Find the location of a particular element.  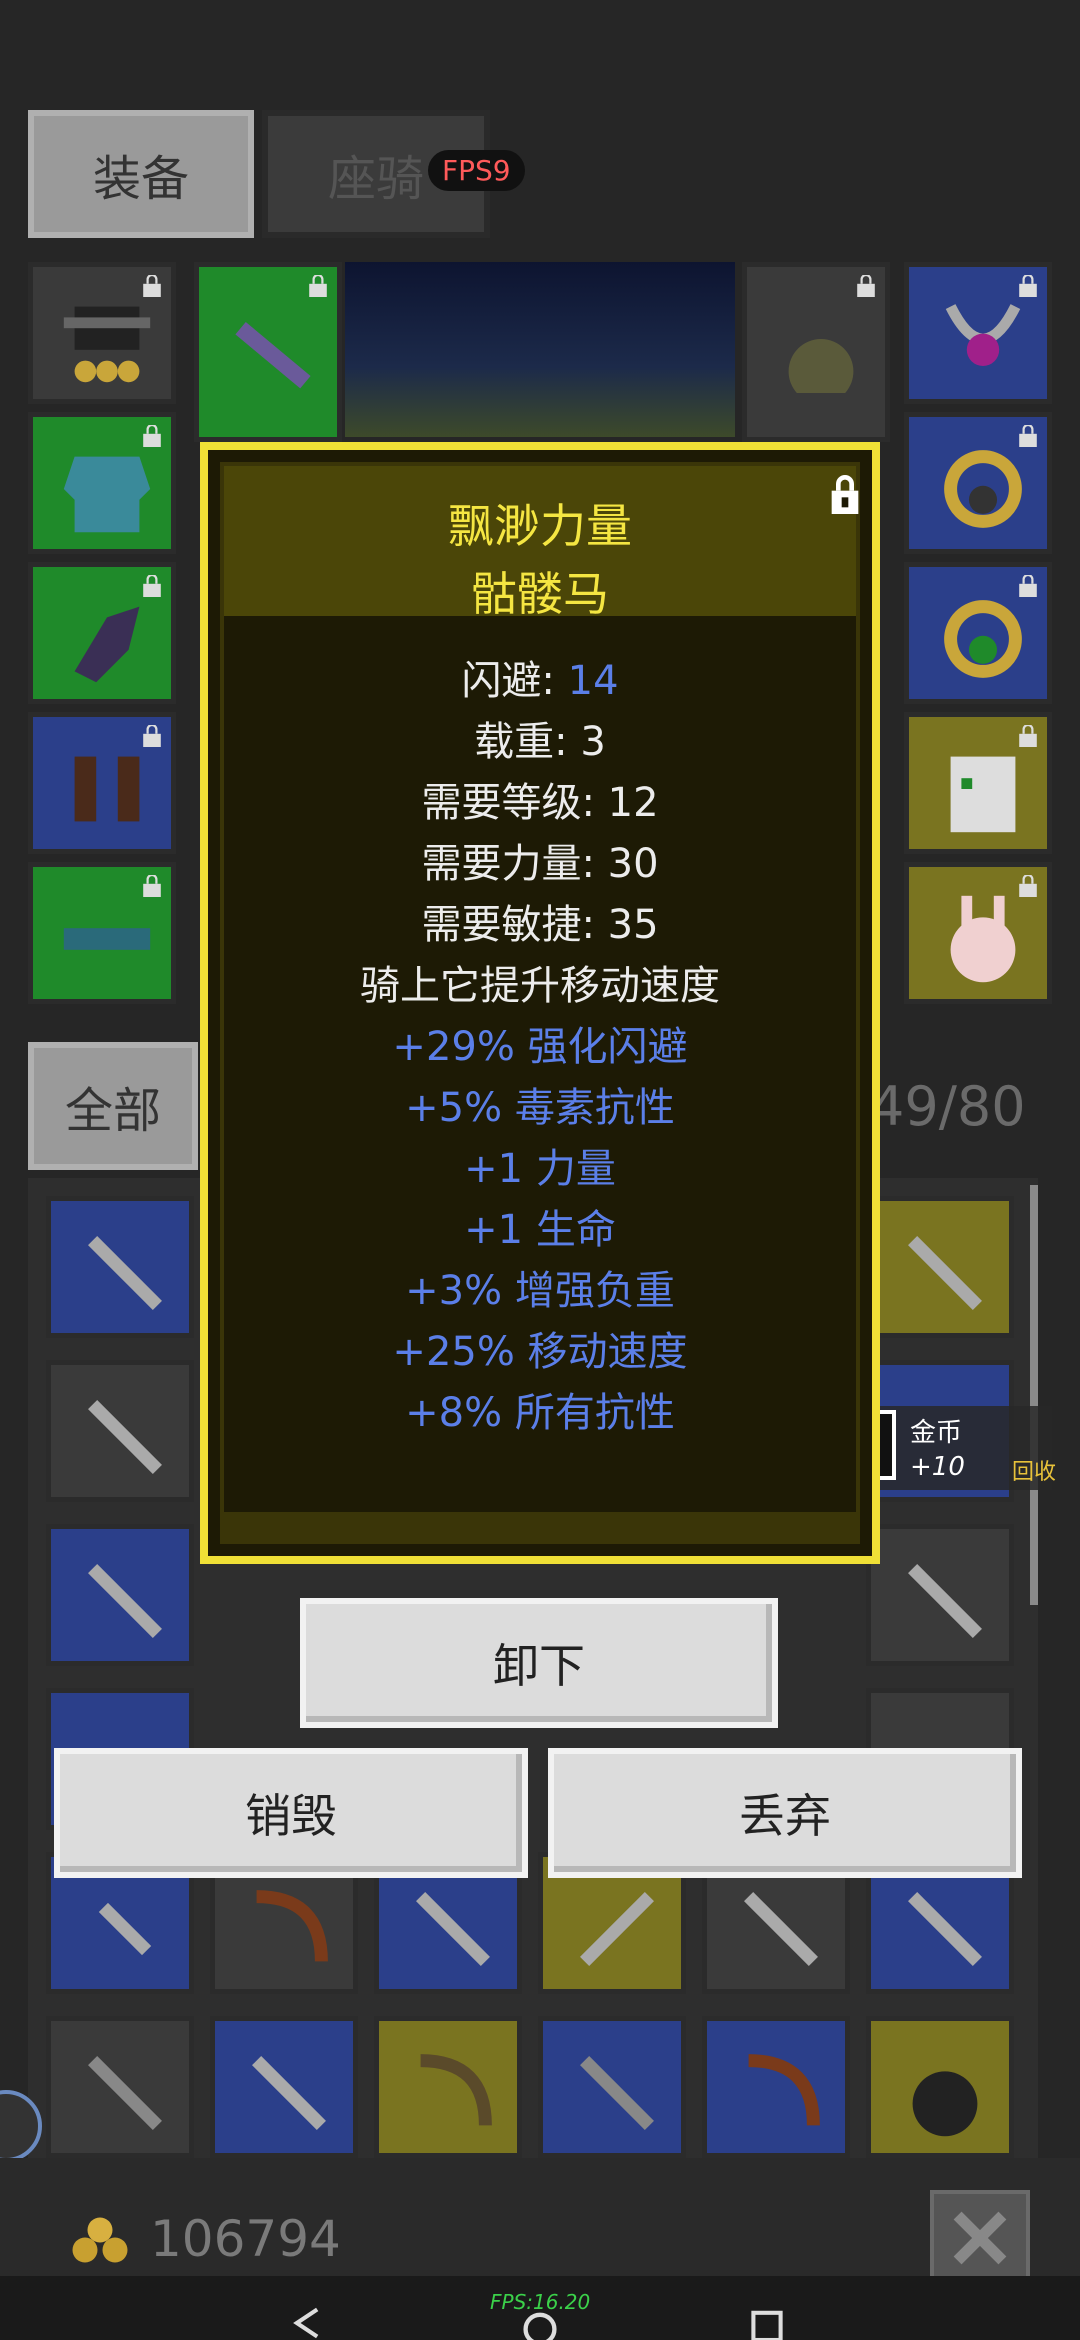

mace-icon is located at coordinates (125, 1273).